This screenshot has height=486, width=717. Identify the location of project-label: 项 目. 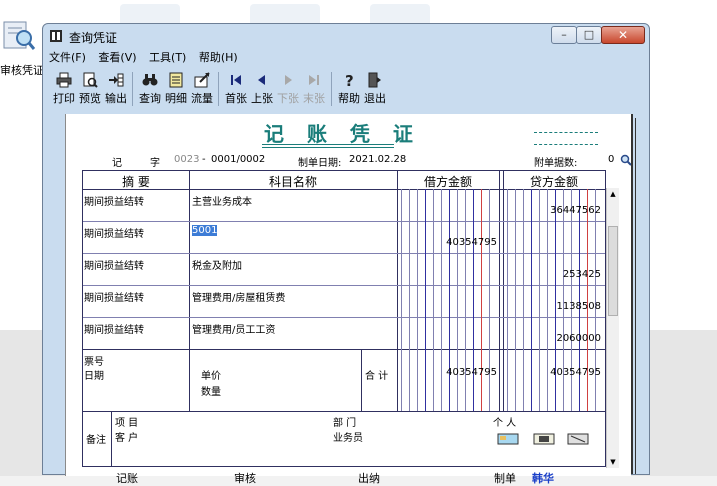
(127, 423).